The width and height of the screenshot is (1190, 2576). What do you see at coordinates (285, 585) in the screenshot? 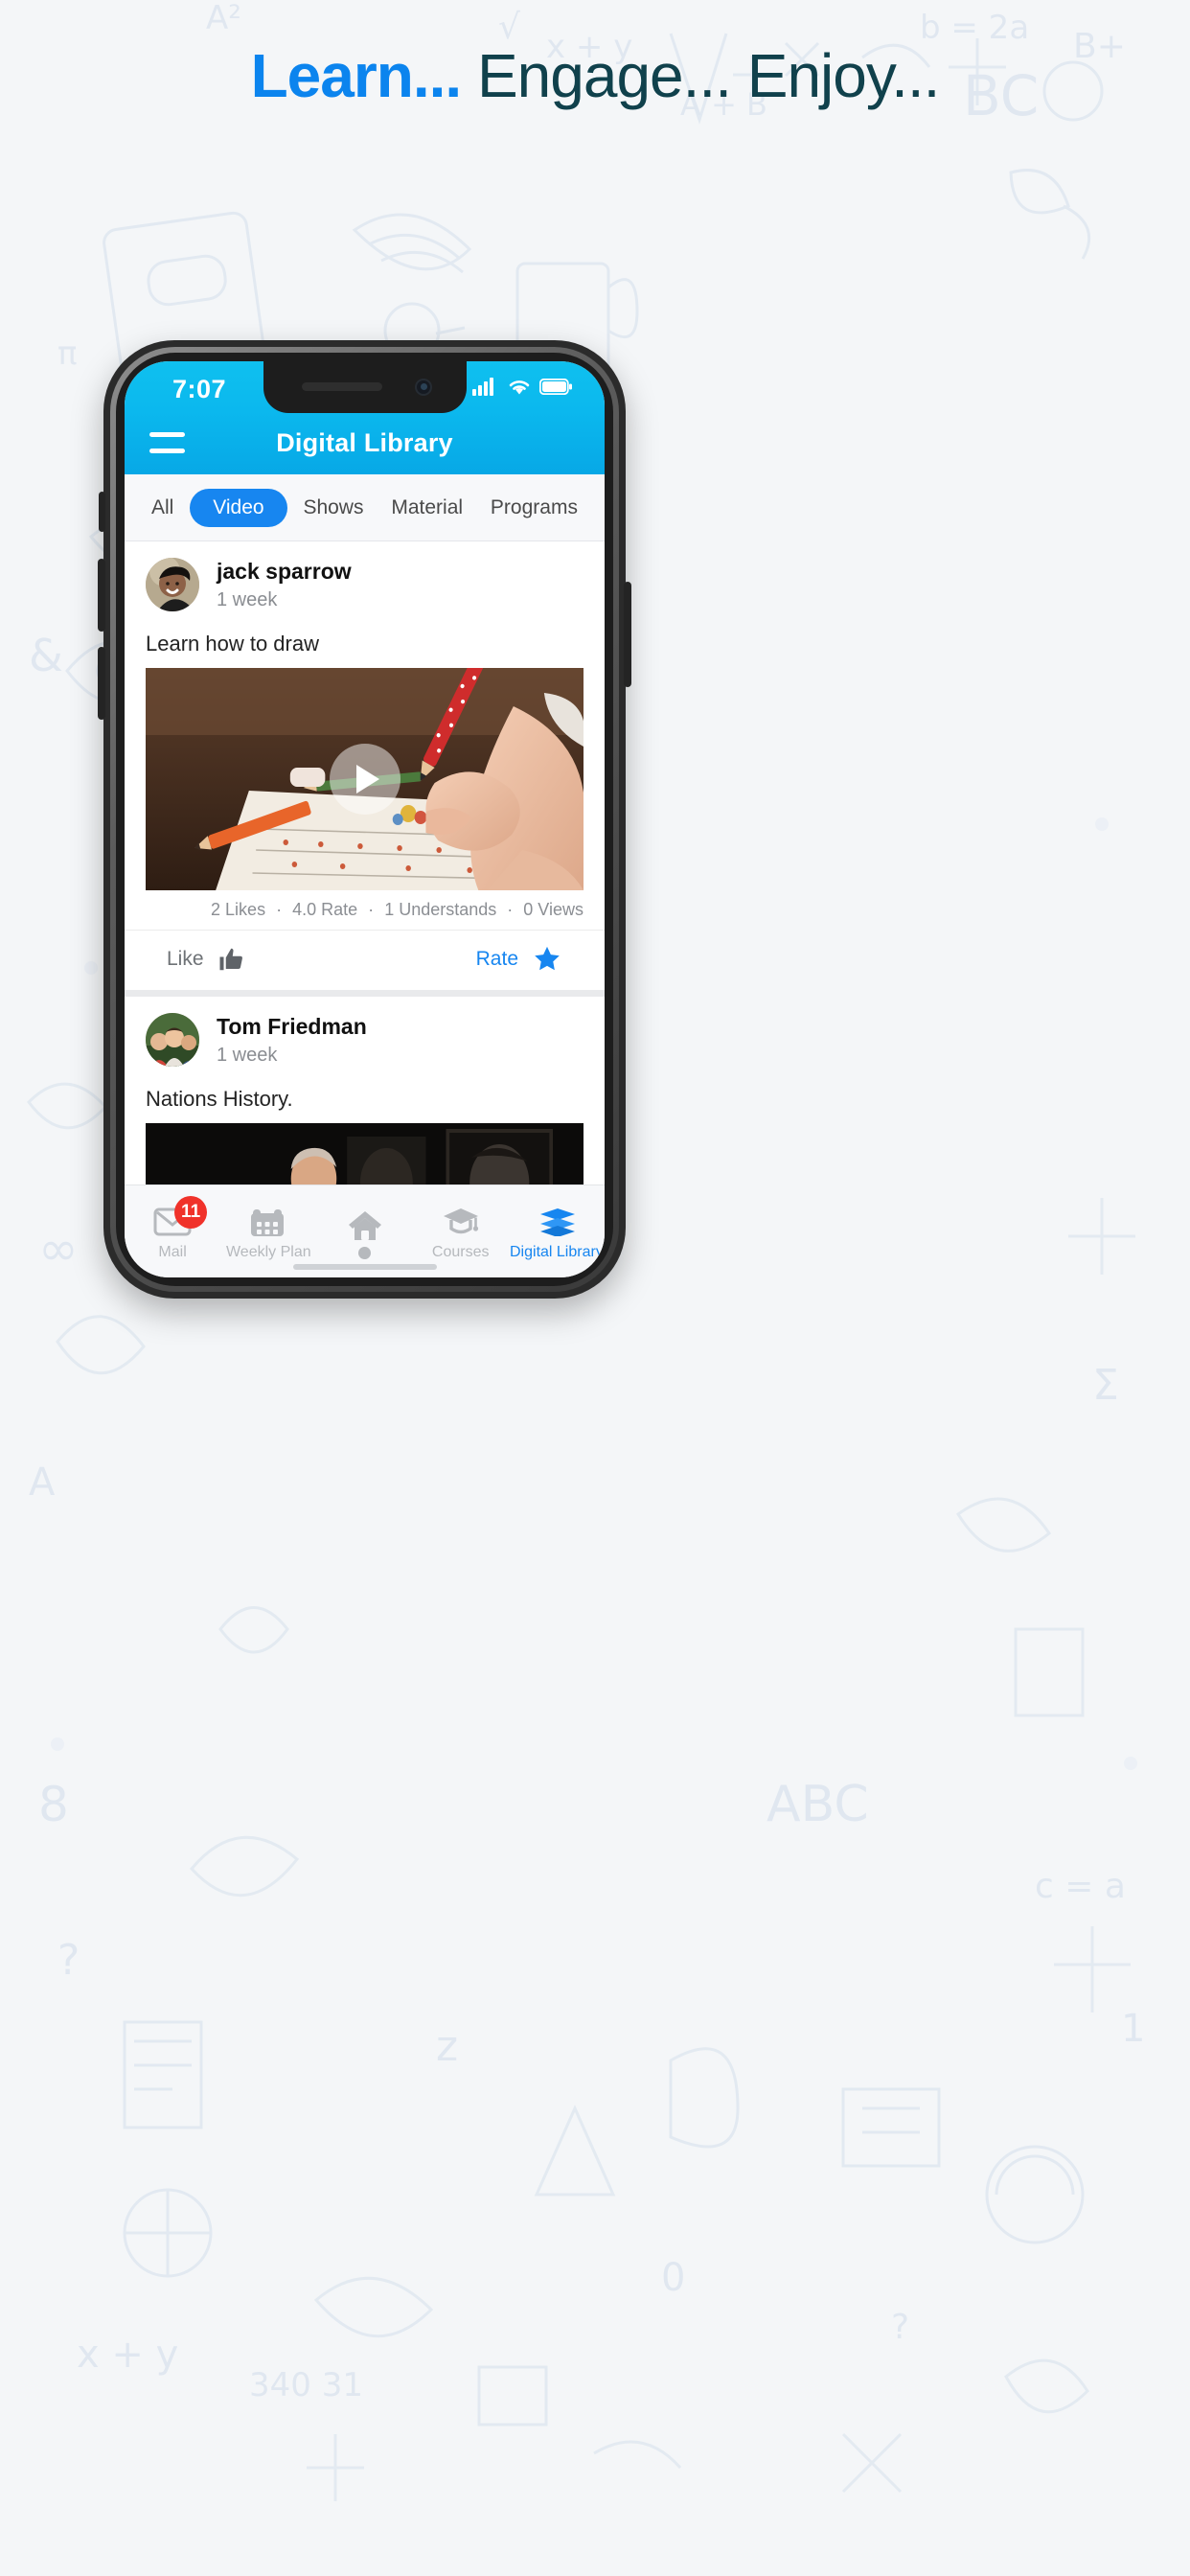
I see `post-author-block: jack sparrow 1 week` at bounding box center [285, 585].